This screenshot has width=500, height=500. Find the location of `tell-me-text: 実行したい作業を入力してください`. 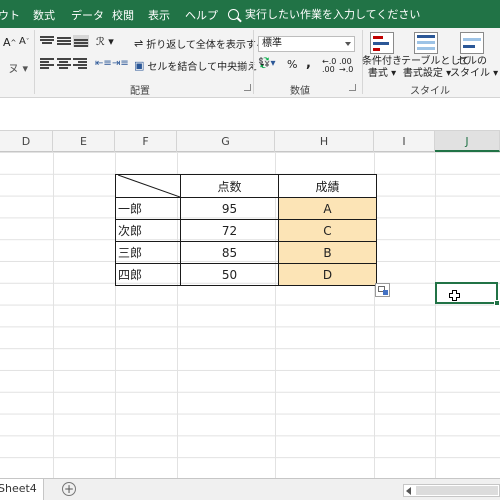

tell-me-text: 実行したい作業を入力してください is located at coordinates (333, 14).